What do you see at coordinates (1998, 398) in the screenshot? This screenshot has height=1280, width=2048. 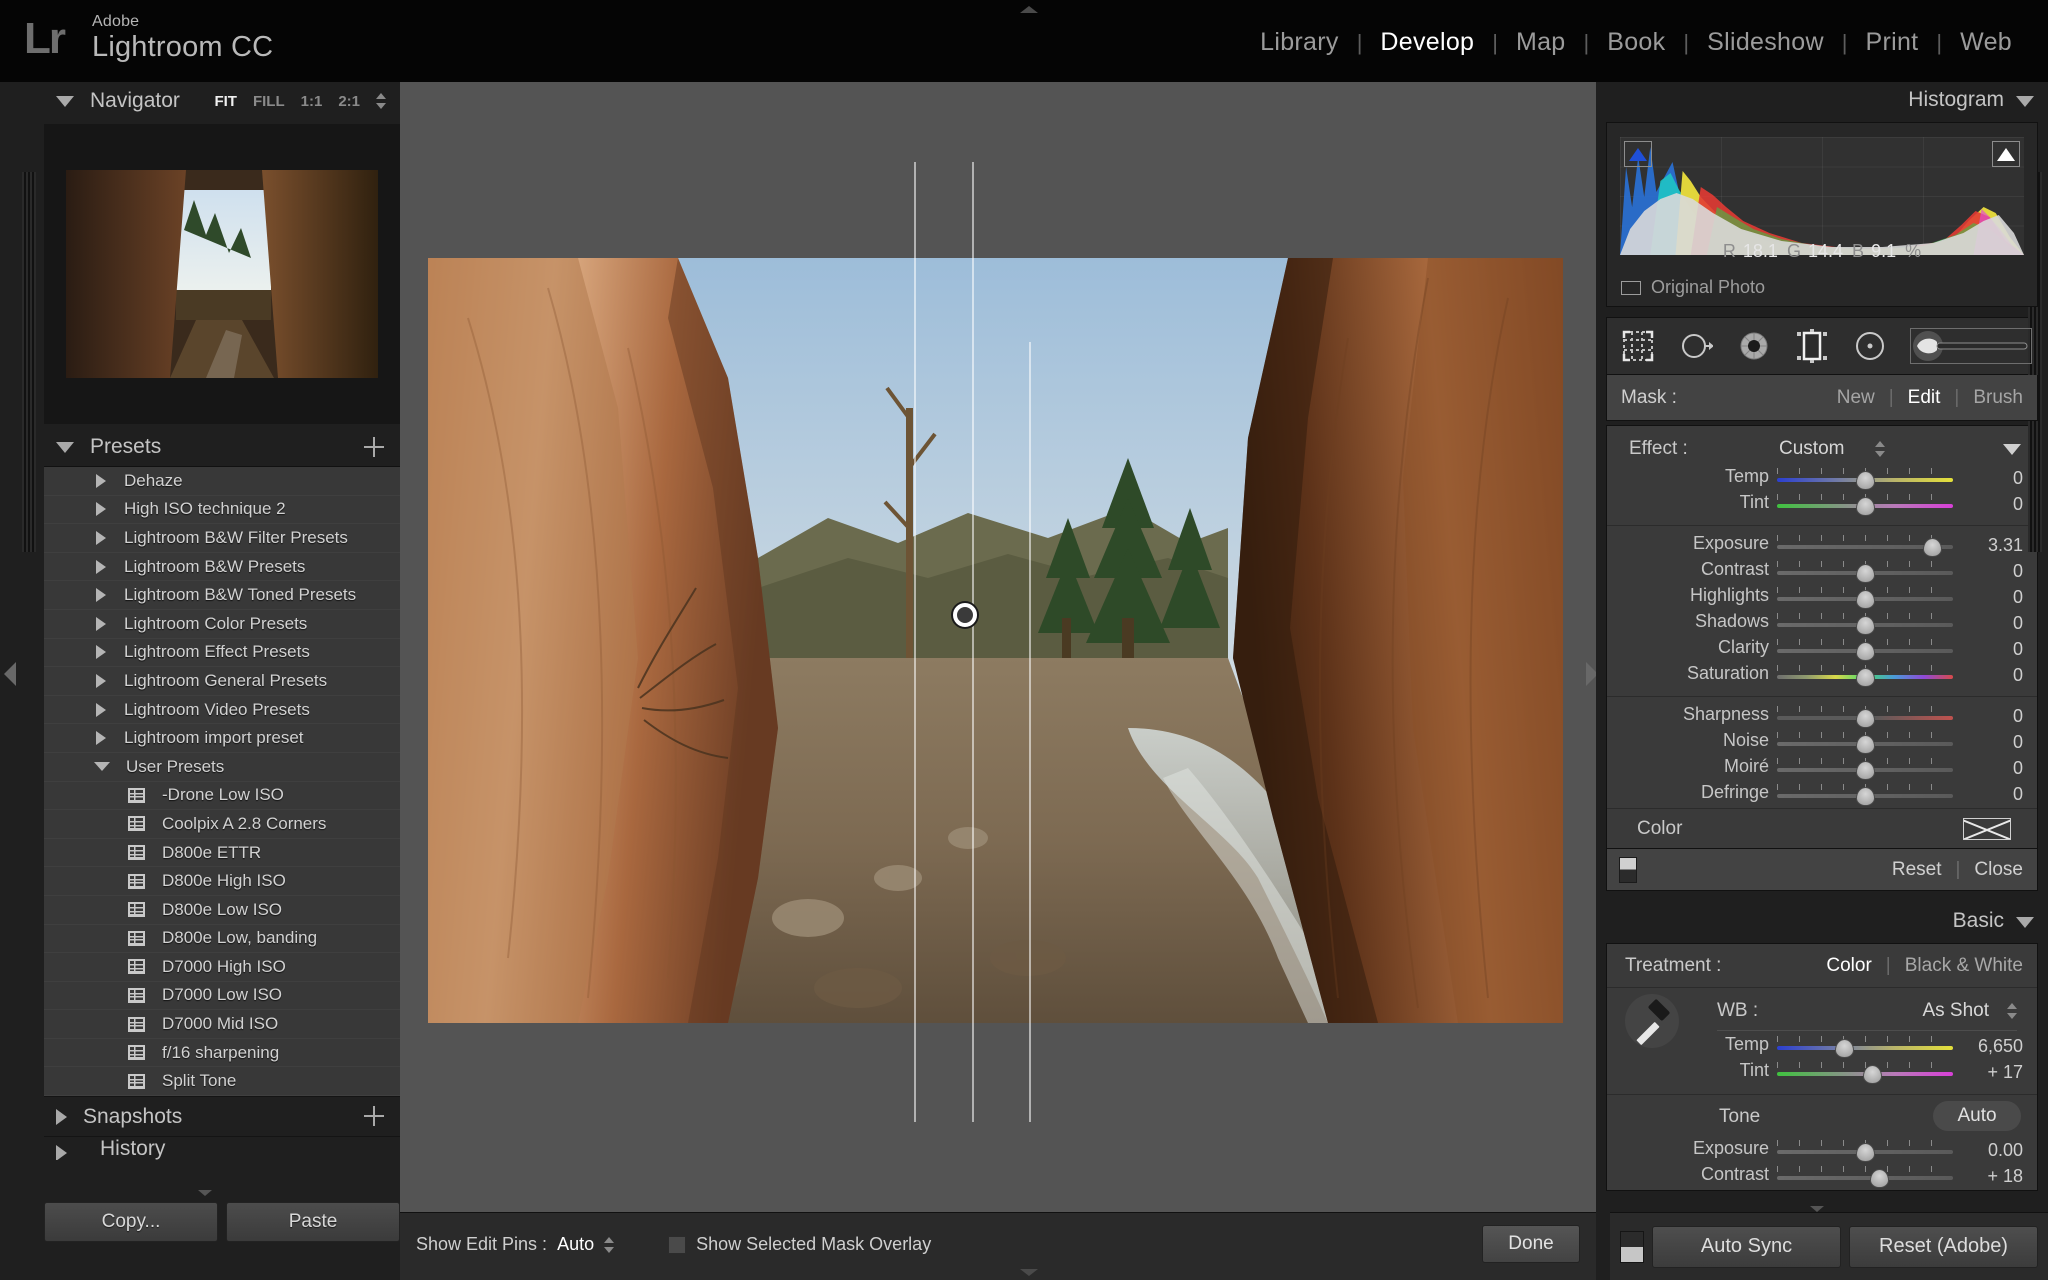 I see `mask-brush-button: Brush` at bounding box center [1998, 398].